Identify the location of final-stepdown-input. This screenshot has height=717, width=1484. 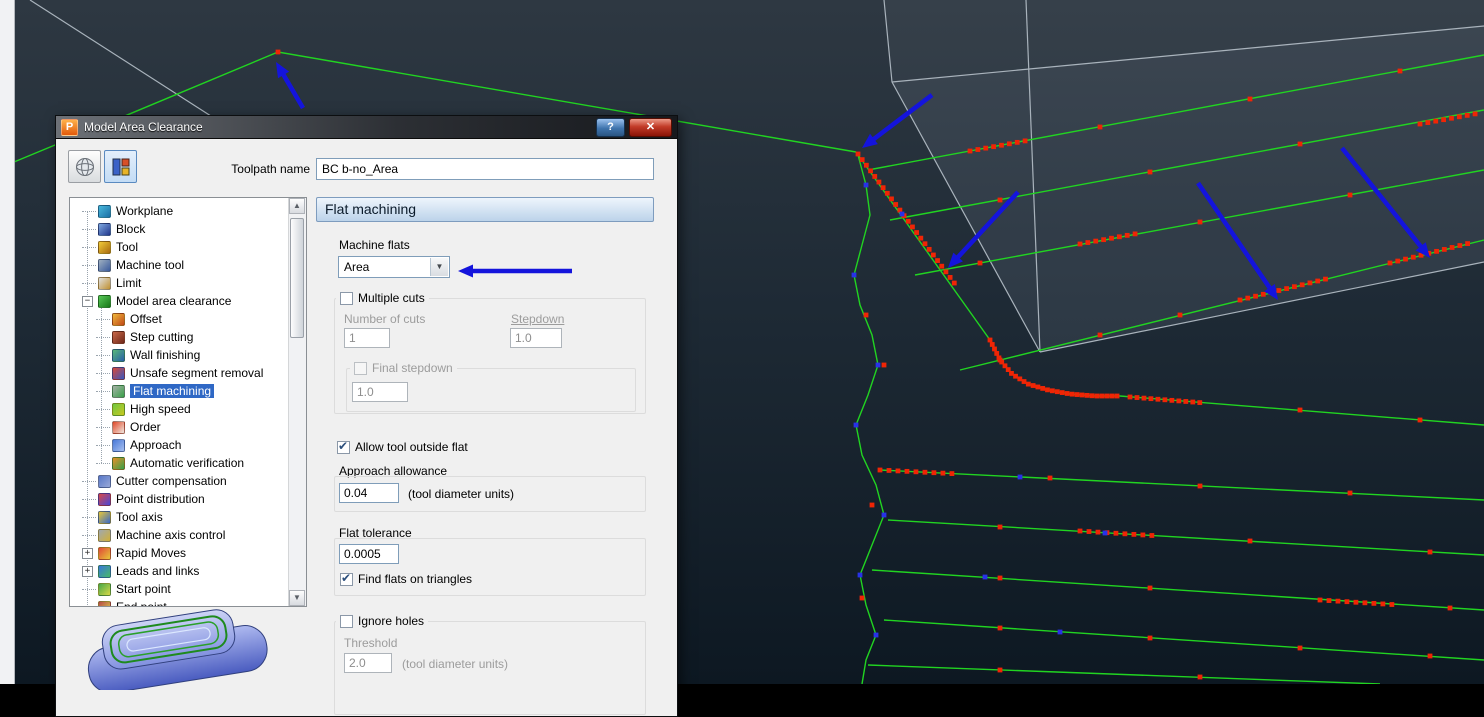
(380, 392).